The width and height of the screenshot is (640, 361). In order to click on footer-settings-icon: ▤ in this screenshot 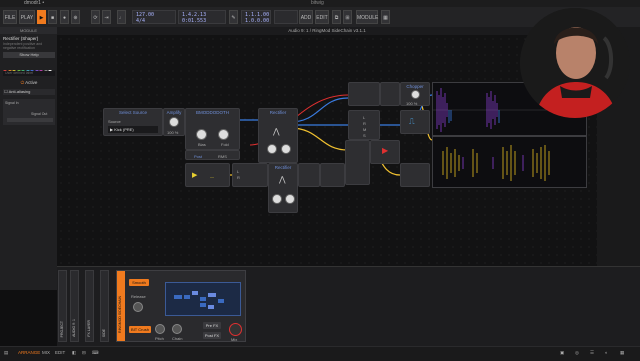, I will do `click(6, 353)`.